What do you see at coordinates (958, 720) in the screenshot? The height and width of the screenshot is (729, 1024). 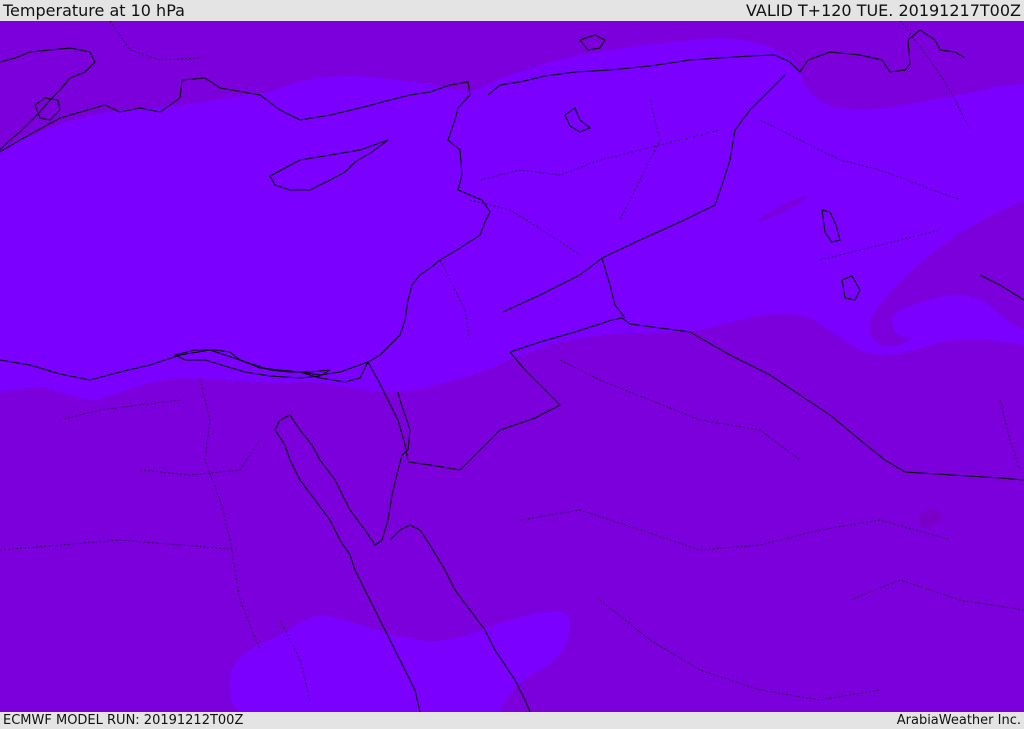 I see `credit: ArabiaWeather Inc.` at bounding box center [958, 720].